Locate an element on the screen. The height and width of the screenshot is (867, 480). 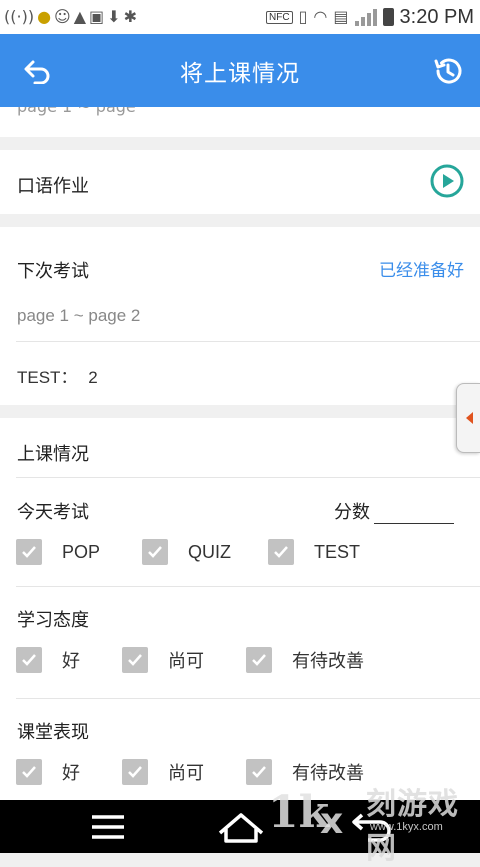
android-debug-icon: ✱ is located at coordinates (130, 16).